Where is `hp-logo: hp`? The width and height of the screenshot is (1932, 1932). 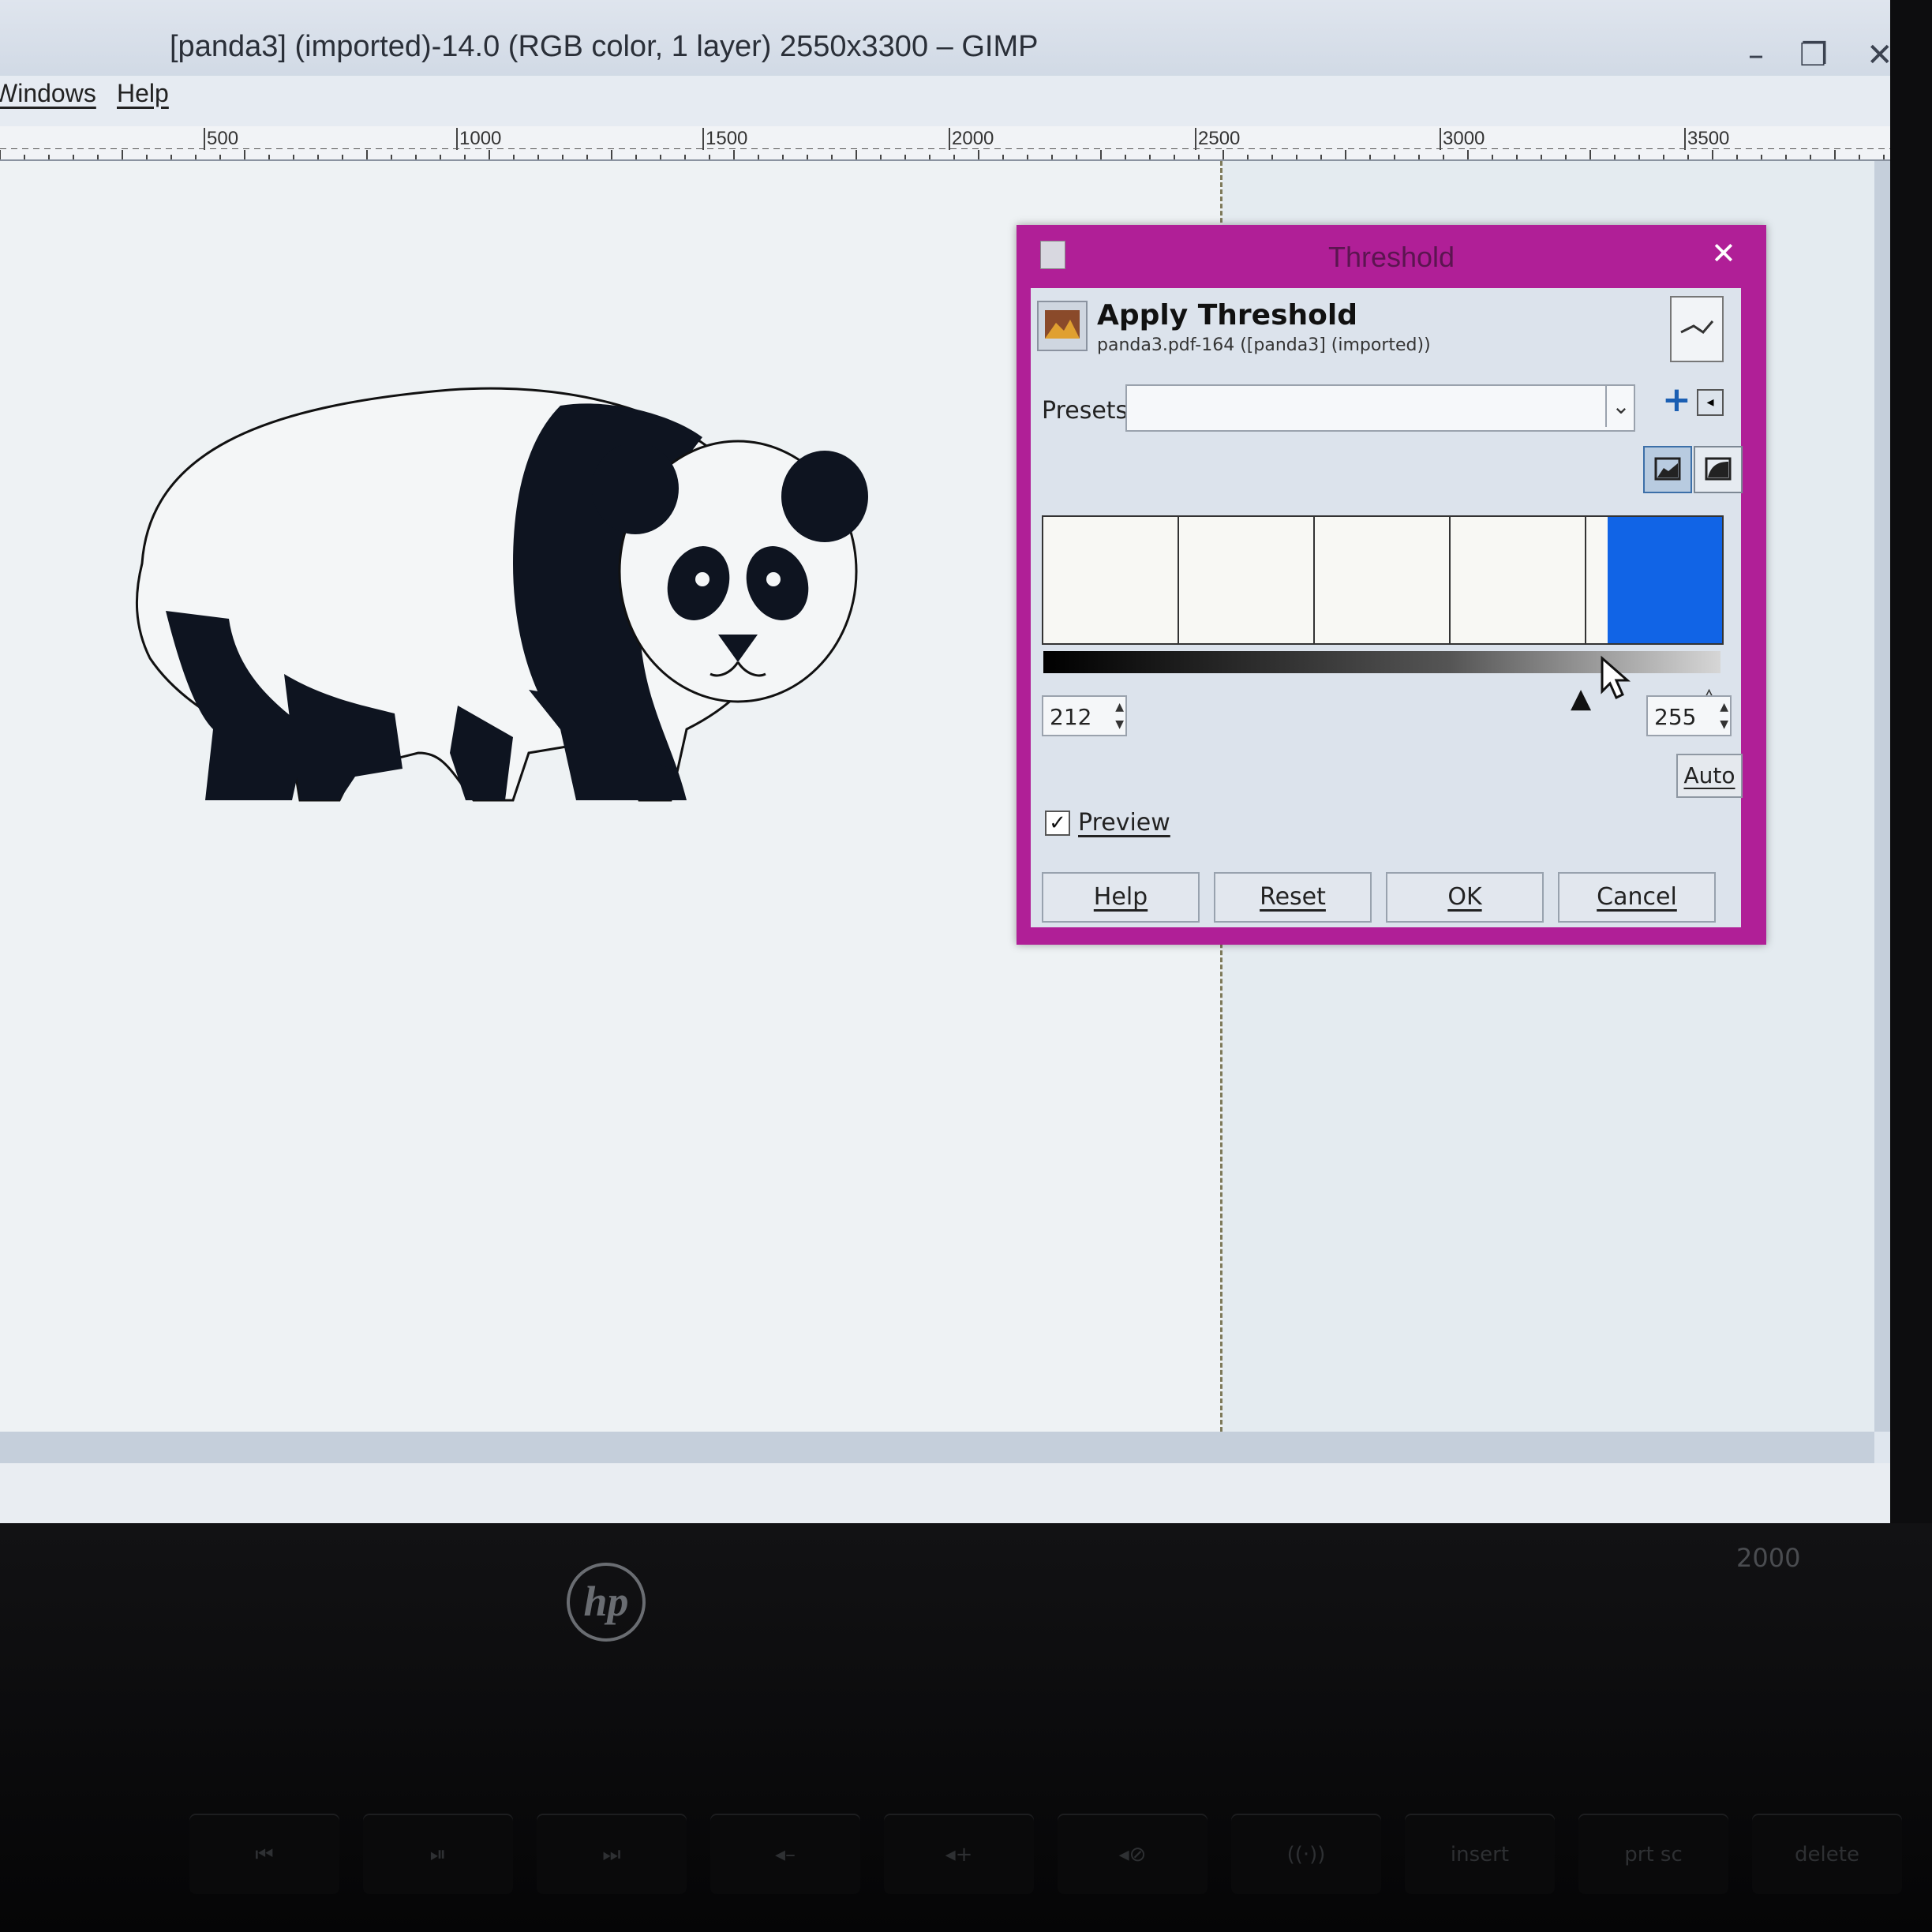 hp-logo: hp is located at coordinates (606, 1602).